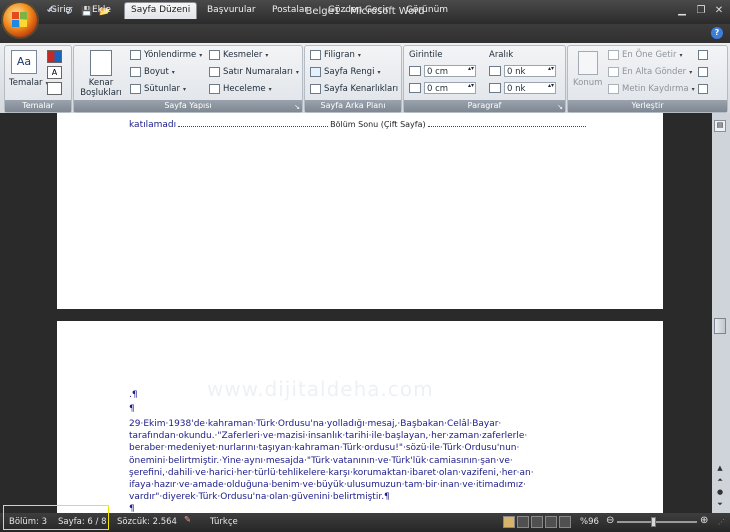  Describe the element at coordinates (224, 522) in the screenshot. I see `language-indicator: Türkçe` at that location.